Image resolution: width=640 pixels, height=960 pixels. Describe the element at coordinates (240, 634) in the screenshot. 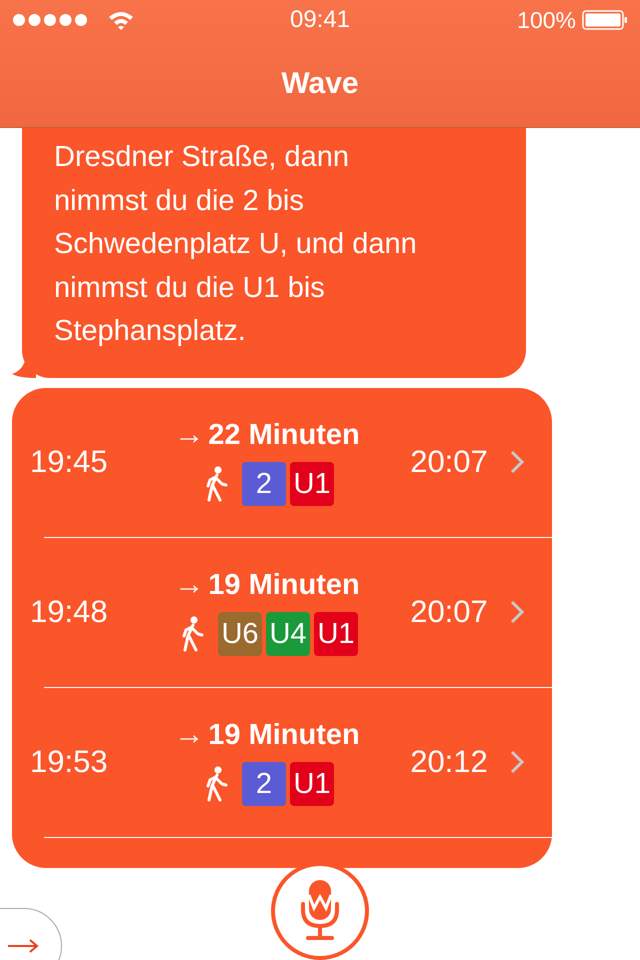

I see `transit-line-badge: U6` at that location.